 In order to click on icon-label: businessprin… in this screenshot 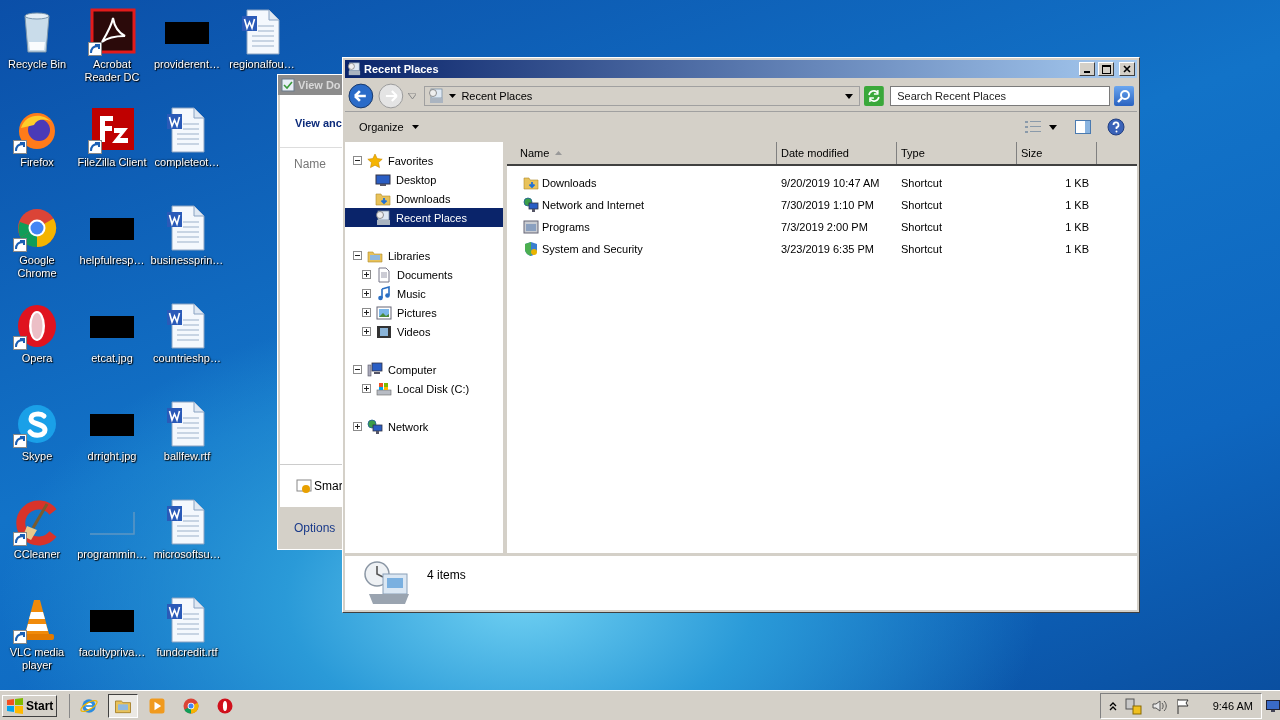, I will do `click(187, 260)`.